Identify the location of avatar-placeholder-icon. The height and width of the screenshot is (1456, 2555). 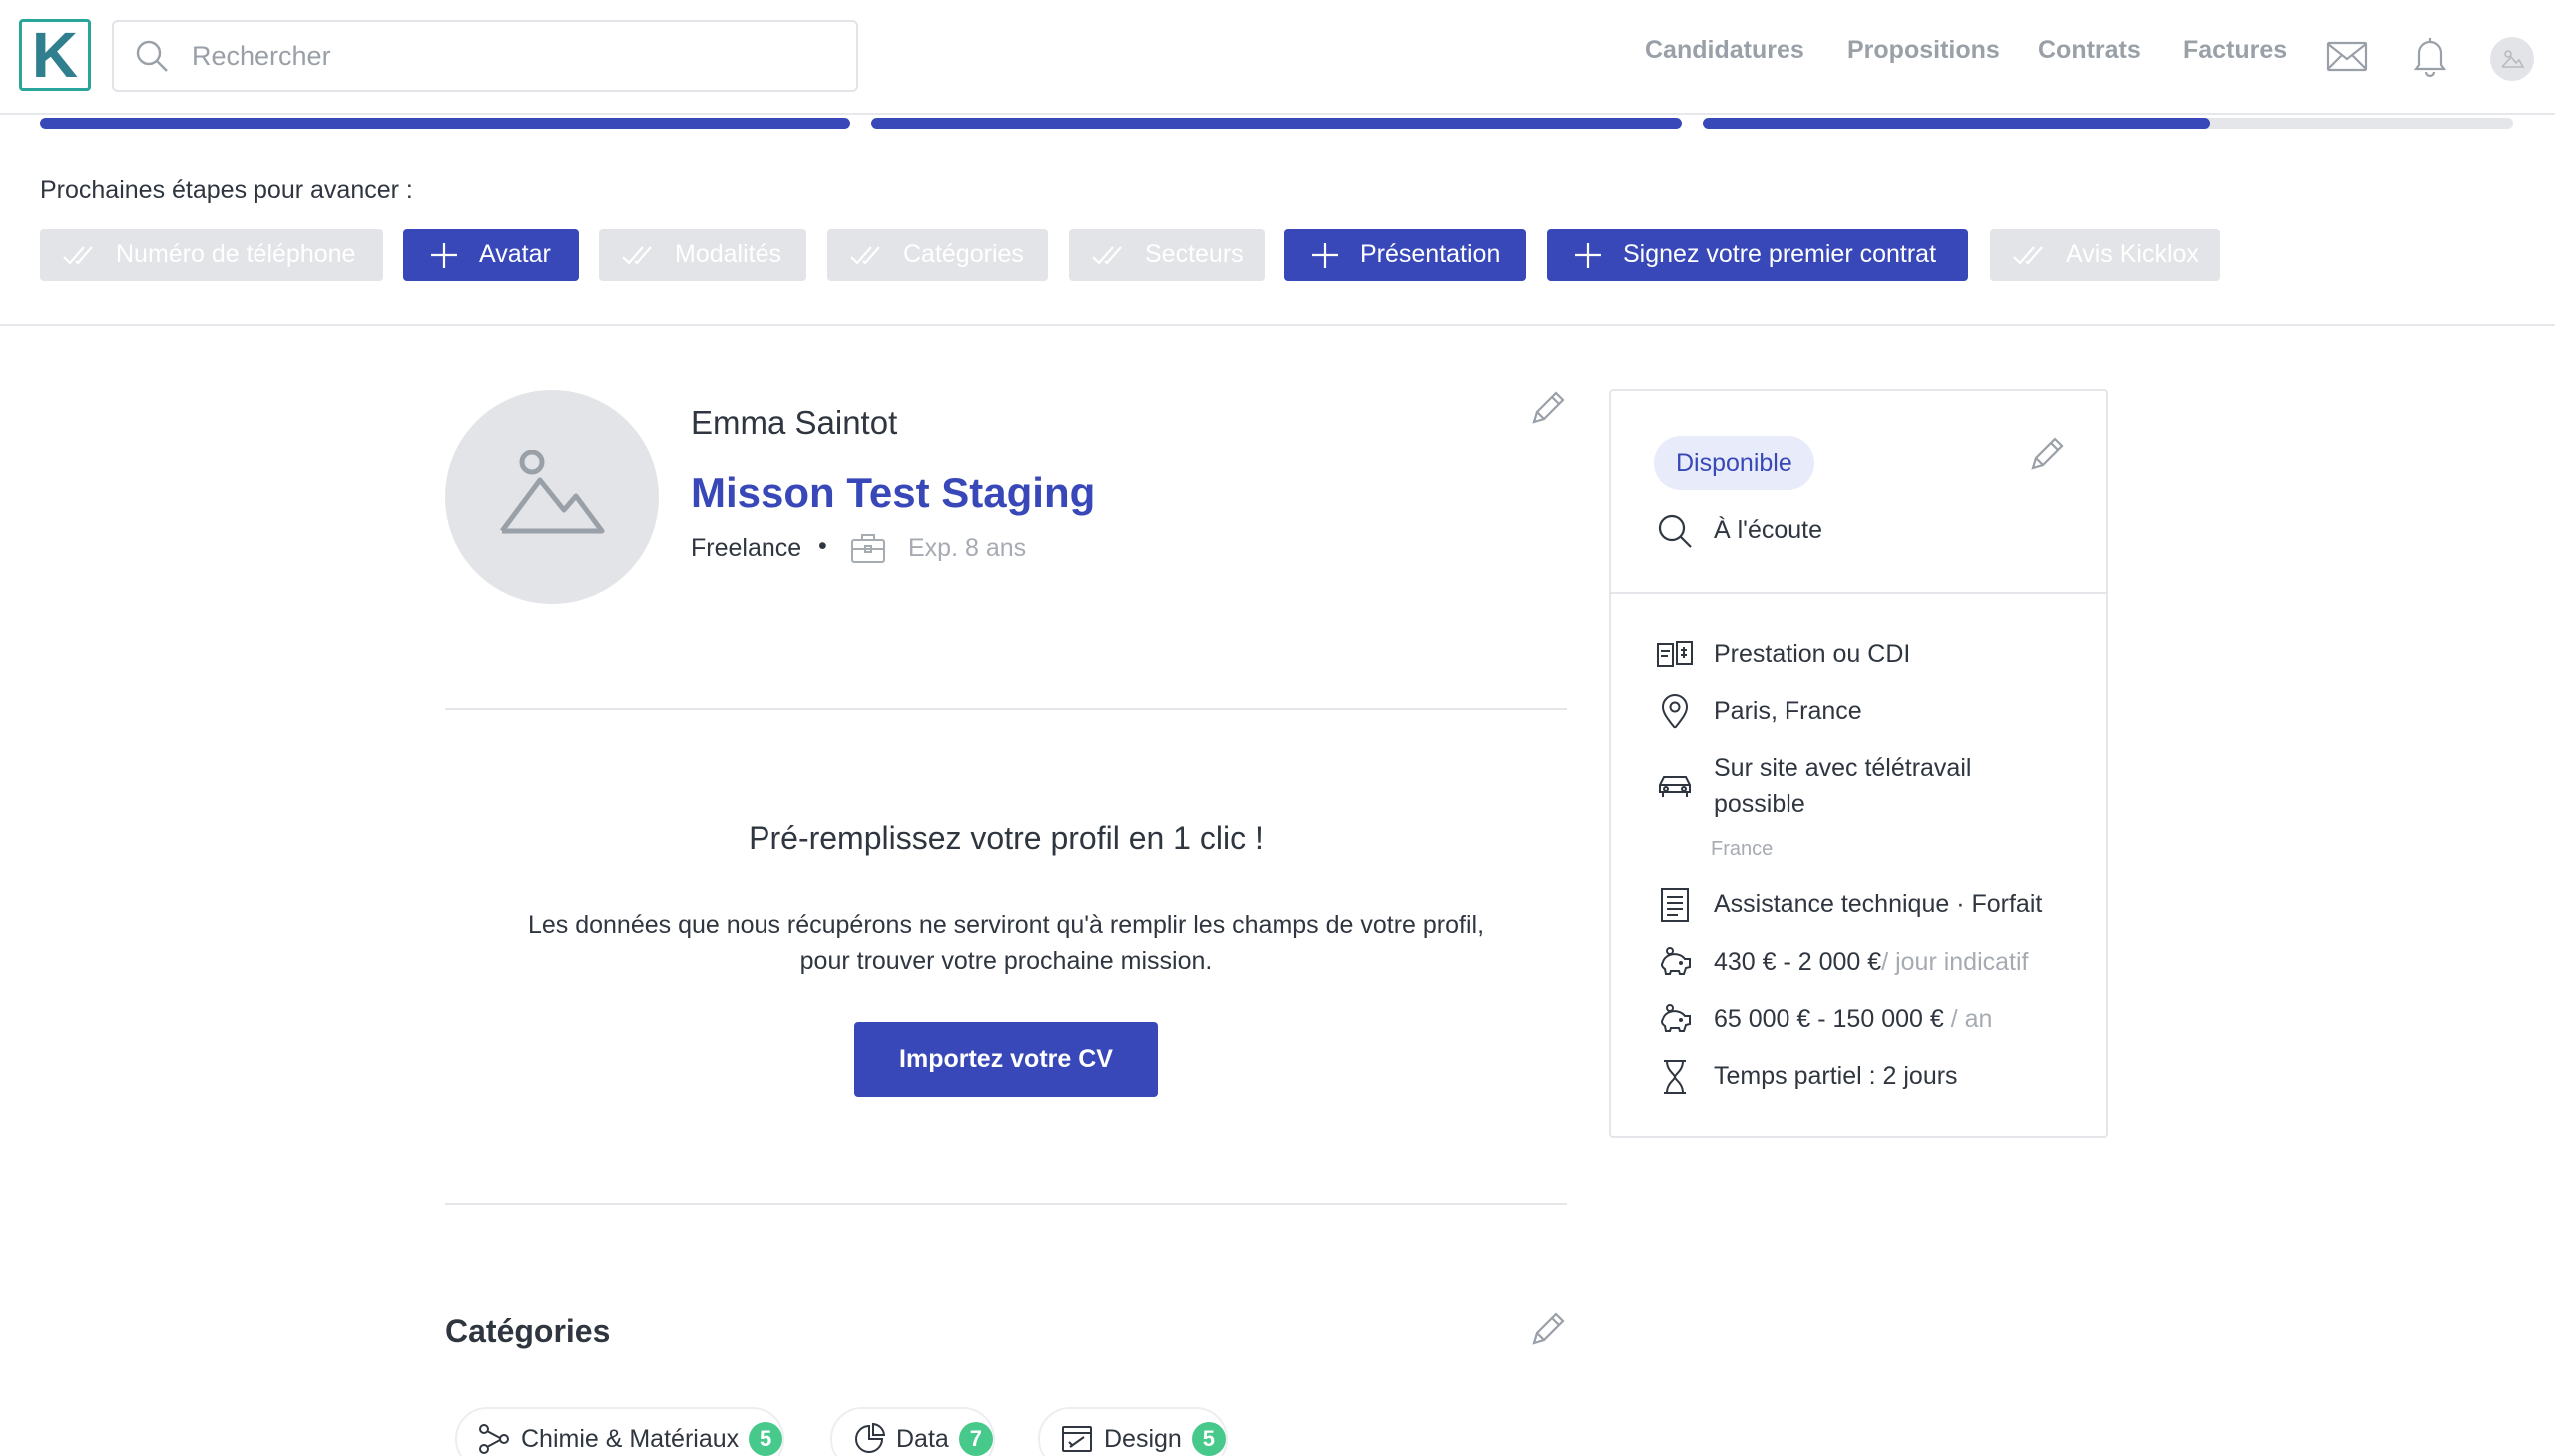
(2513, 59).